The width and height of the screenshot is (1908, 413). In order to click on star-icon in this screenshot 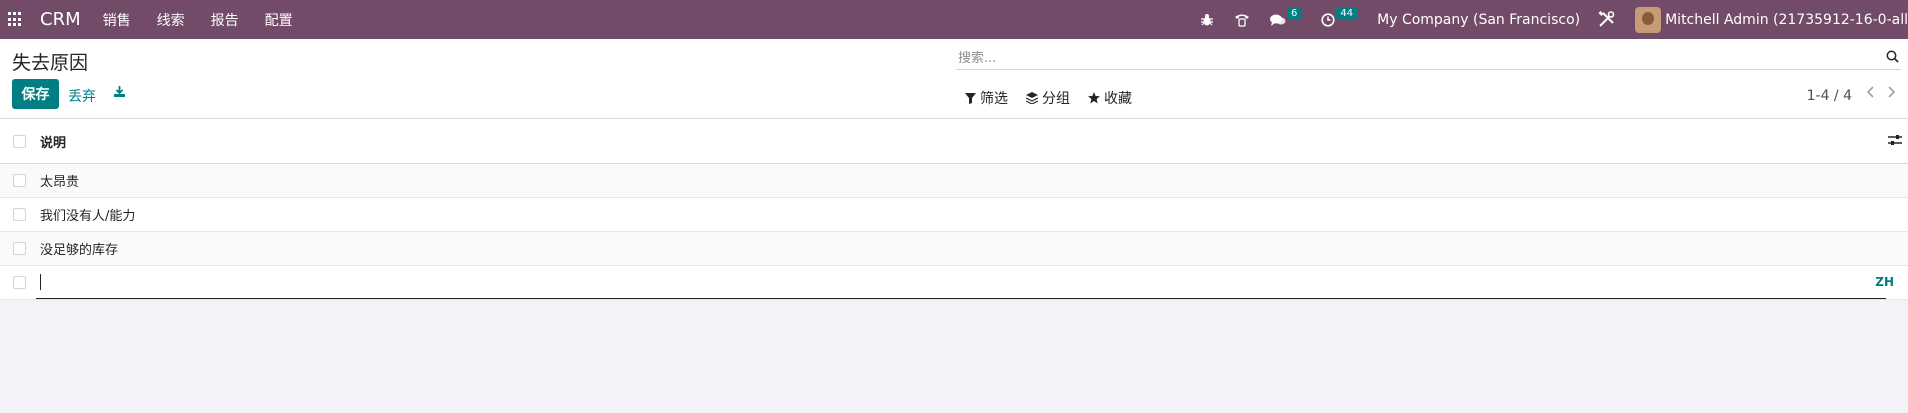, I will do `click(1094, 98)`.